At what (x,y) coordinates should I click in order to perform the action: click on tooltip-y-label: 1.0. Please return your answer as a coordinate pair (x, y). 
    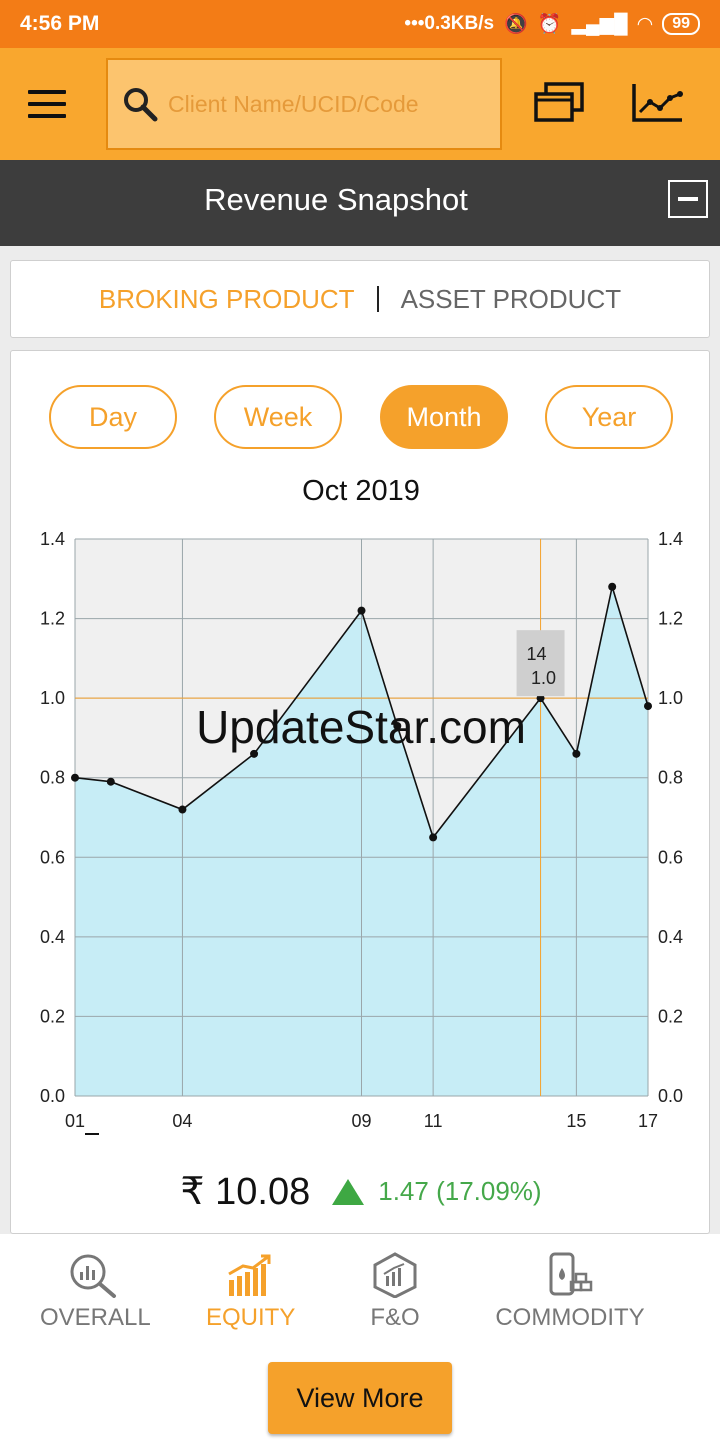
    Looking at the image, I should click on (543, 678).